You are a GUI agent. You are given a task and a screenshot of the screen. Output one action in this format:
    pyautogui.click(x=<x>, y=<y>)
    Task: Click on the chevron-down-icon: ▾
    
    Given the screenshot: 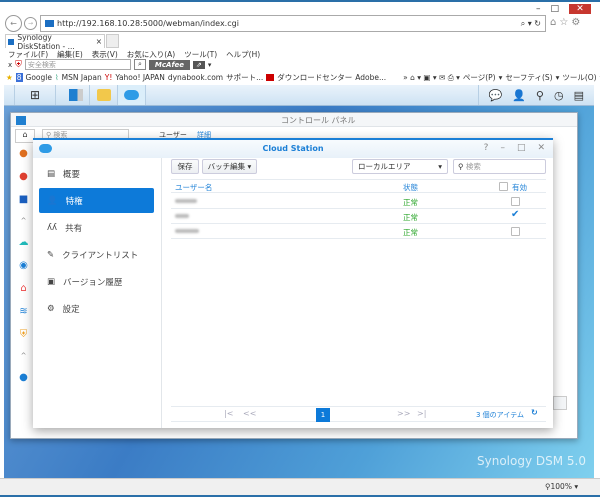 What is the action you would take?
    pyautogui.click(x=440, y=166)
    